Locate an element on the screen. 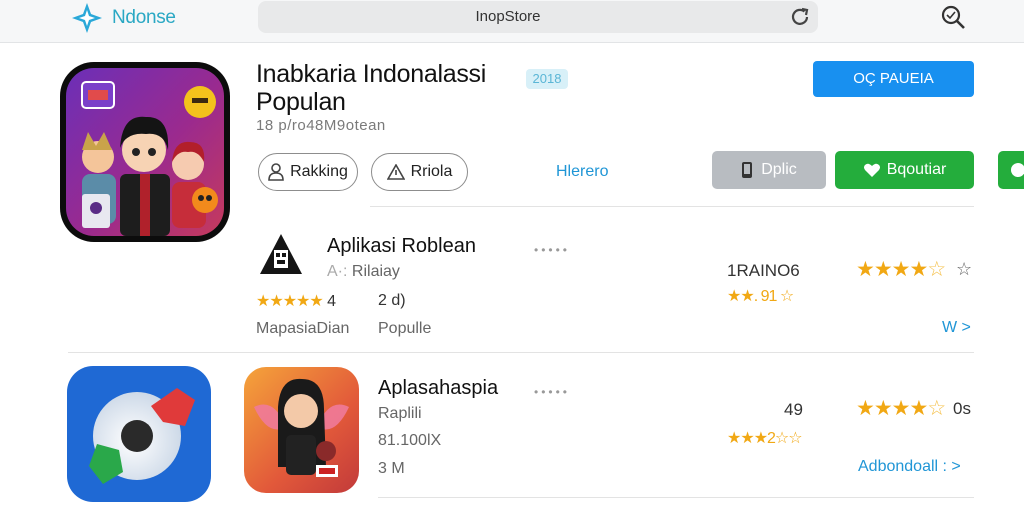 The height and width of the screenshot is (512, 1024). row2-size2: 3 M is located at coordinates (391, 468).